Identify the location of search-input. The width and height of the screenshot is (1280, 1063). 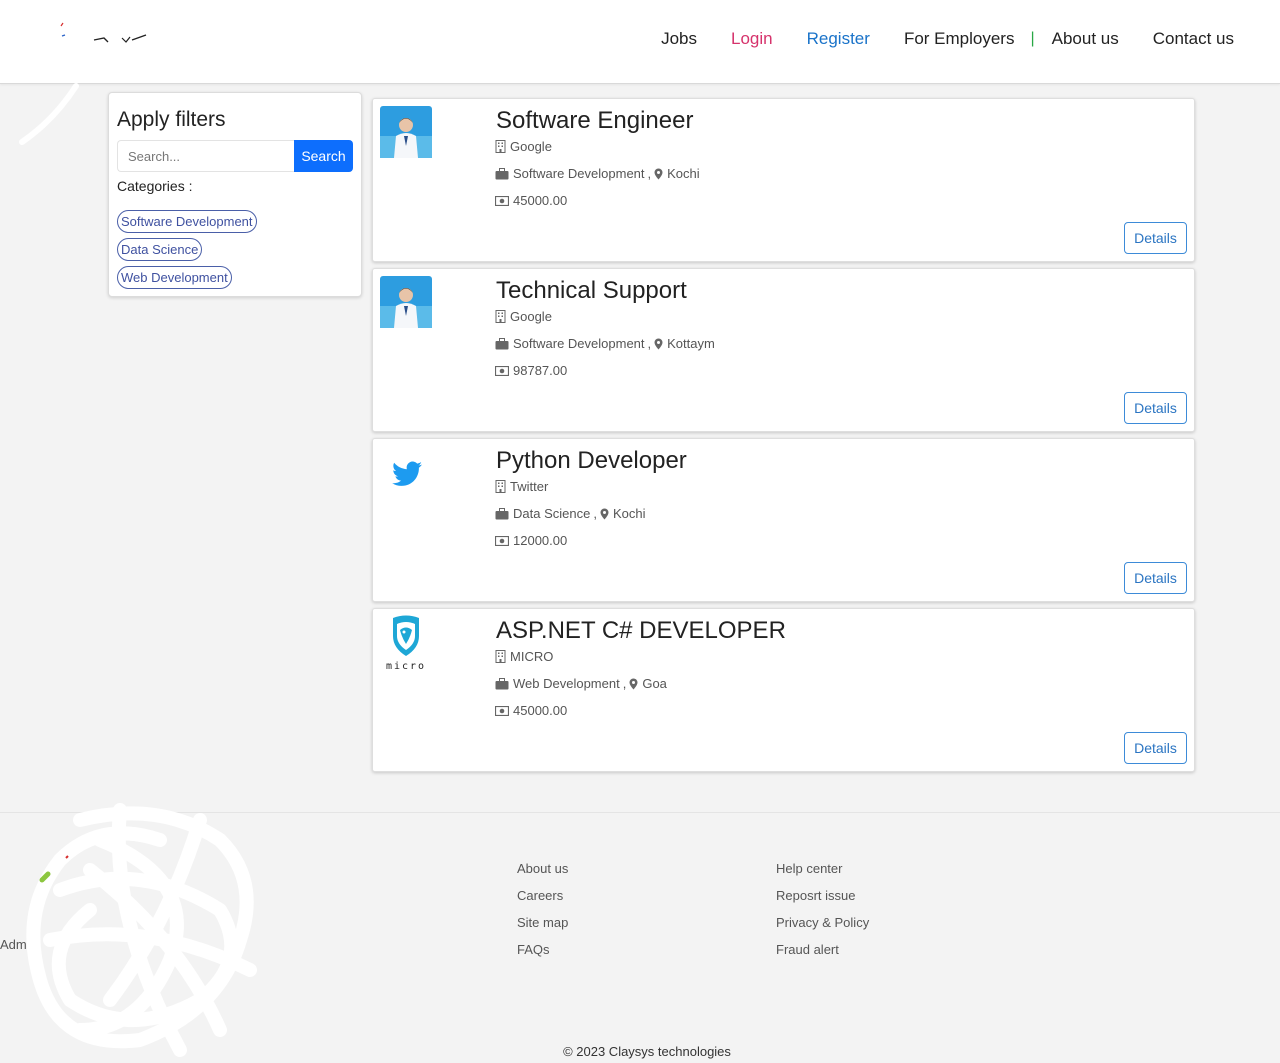
(205, 156).